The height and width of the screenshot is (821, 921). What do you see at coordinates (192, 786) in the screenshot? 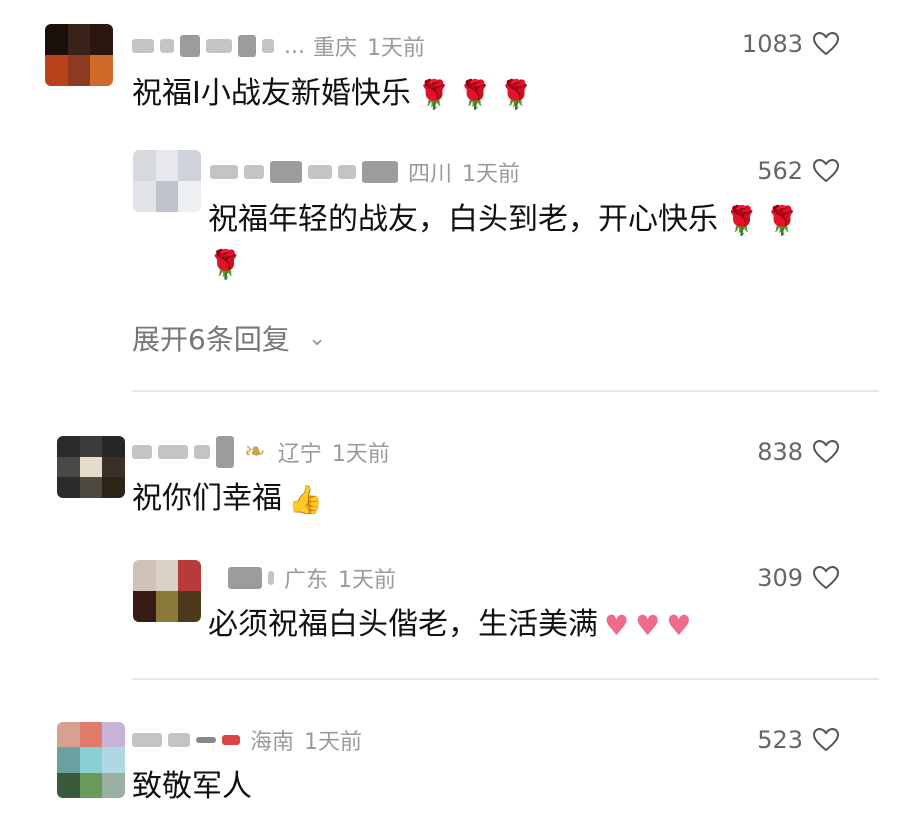
I see `comment-text: 致敬军人` at bounding box center [192, 786].